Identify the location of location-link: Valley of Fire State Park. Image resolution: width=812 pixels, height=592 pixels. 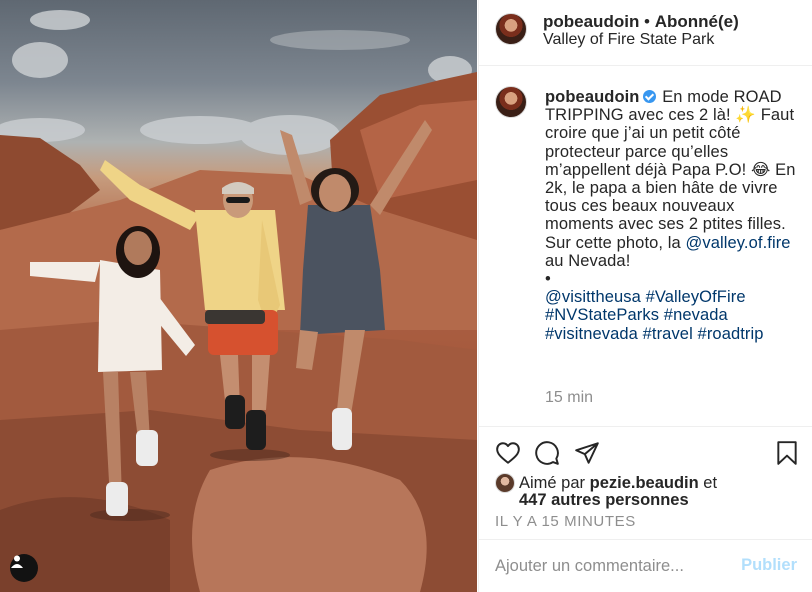
(628, 40).